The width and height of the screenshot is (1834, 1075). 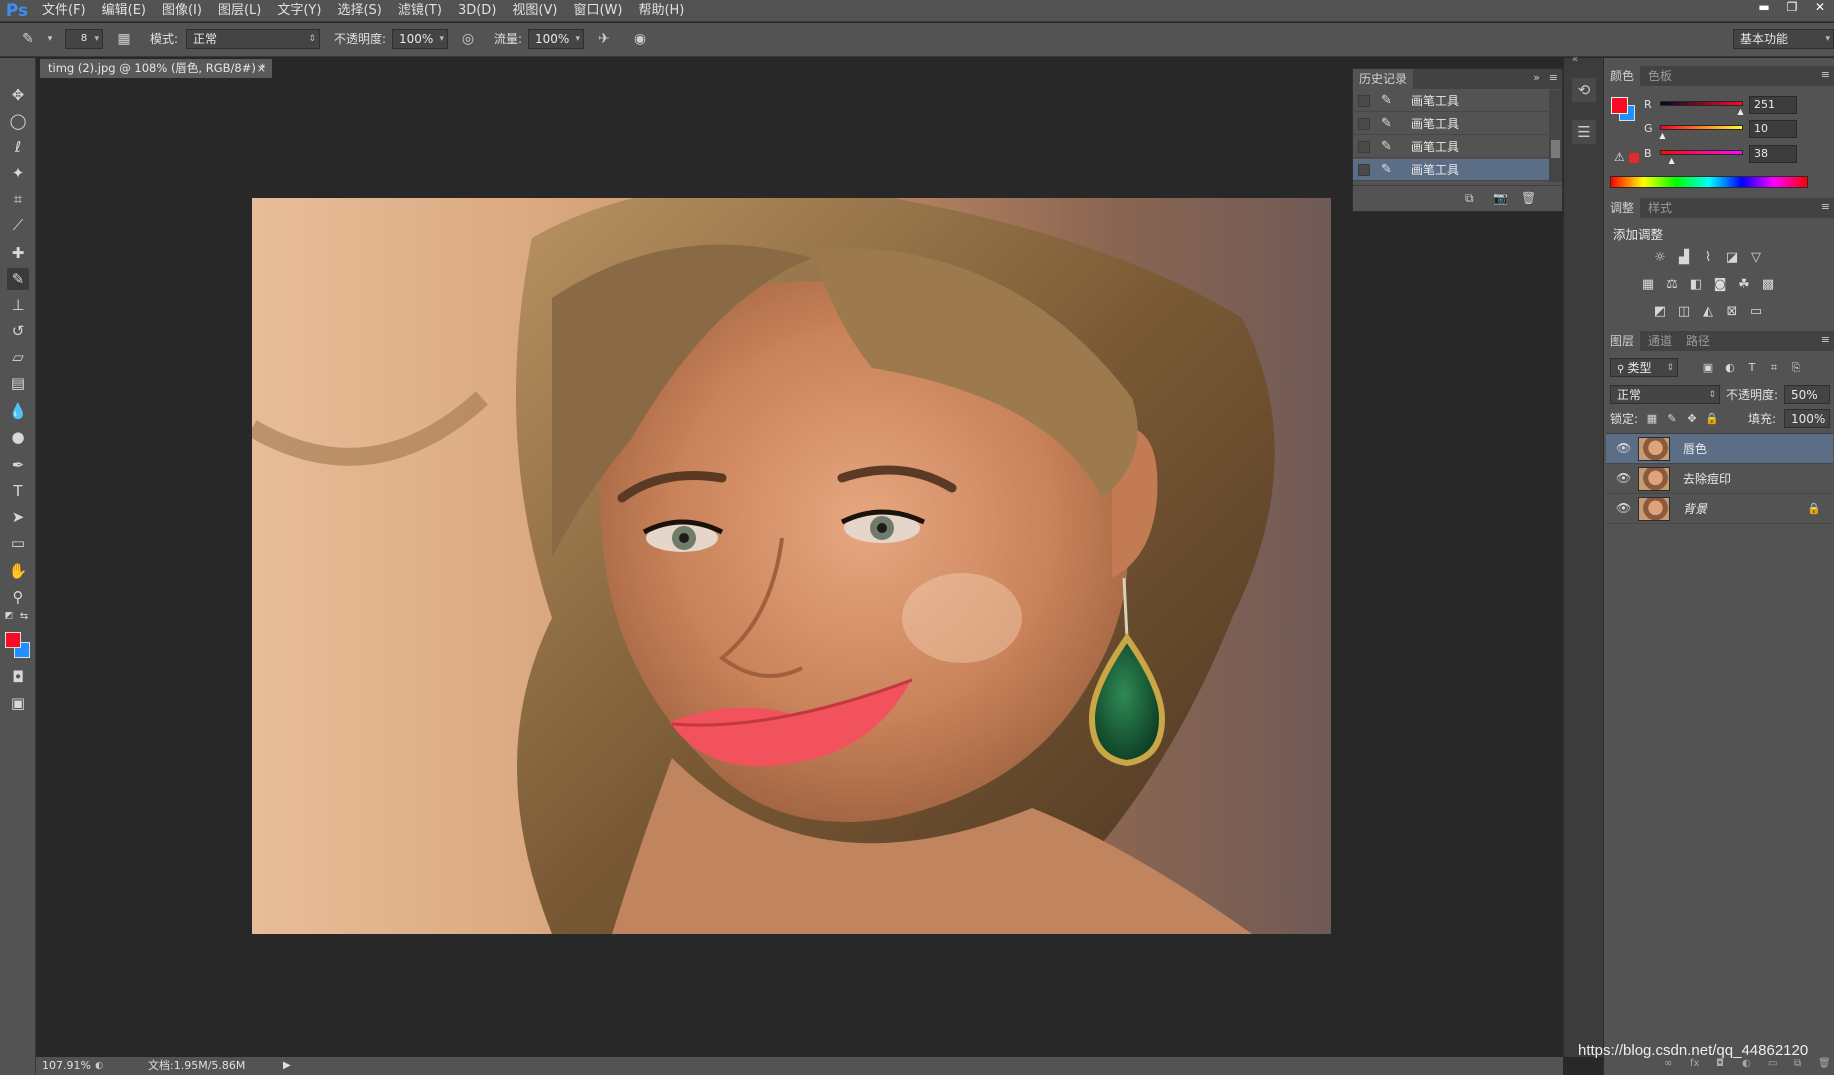 What do you see at coordinates (239, 11) in the screenshot?
I see `menu-layer: 图层(L)` at bounding box center [239, 11].